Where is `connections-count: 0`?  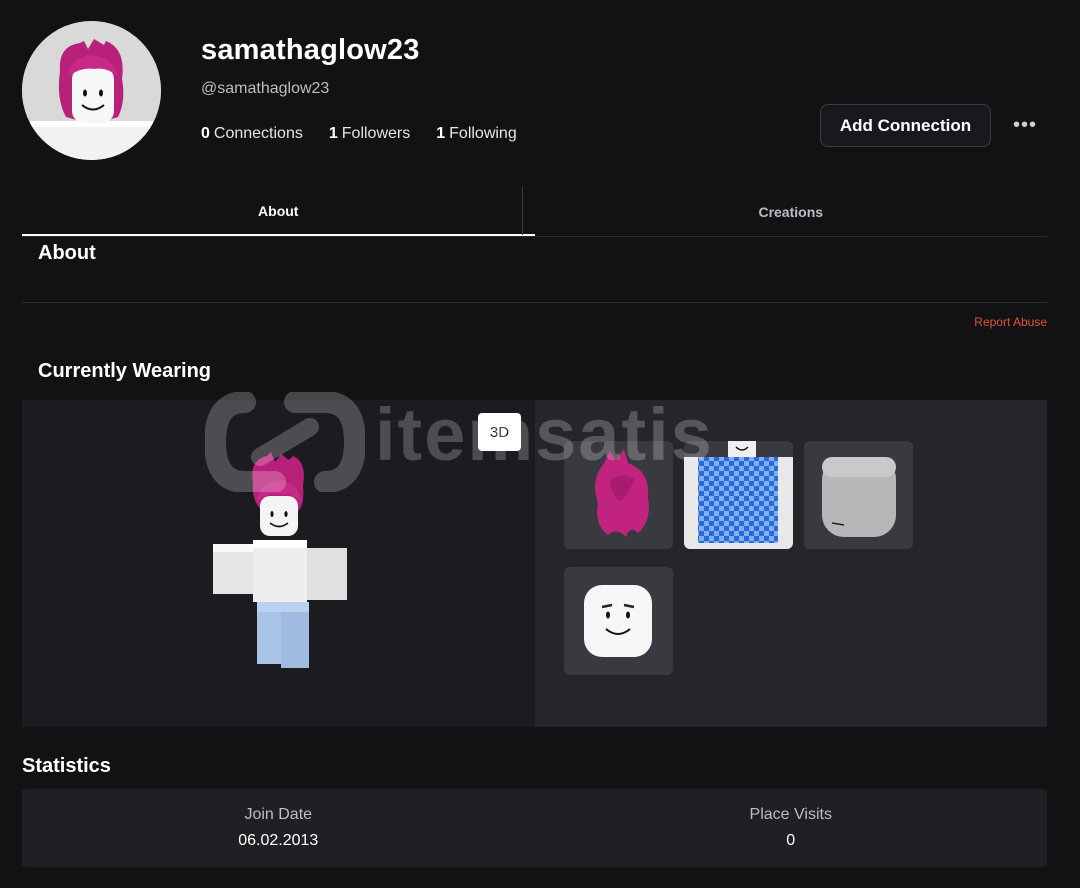
connections-count: 0 is located at coordinates (205, 133).